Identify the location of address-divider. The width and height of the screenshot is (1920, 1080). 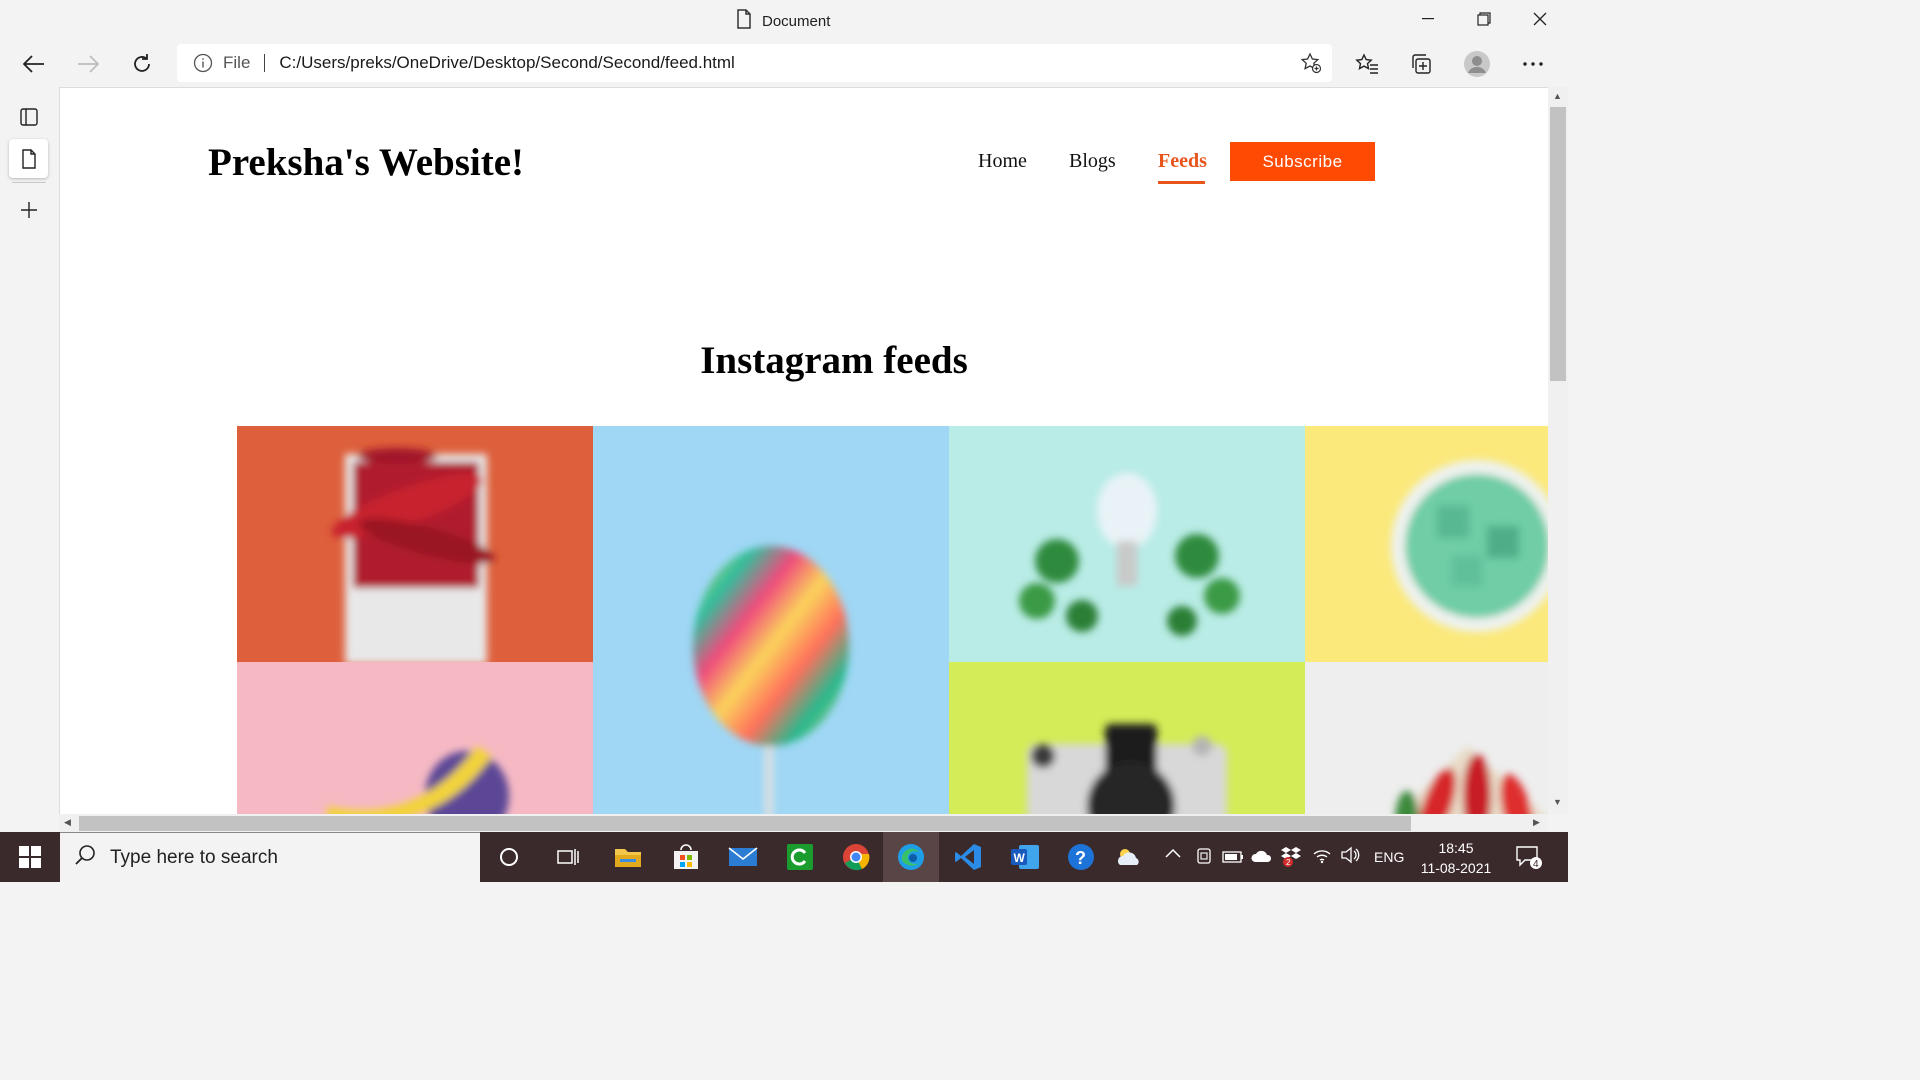
(265, 63).